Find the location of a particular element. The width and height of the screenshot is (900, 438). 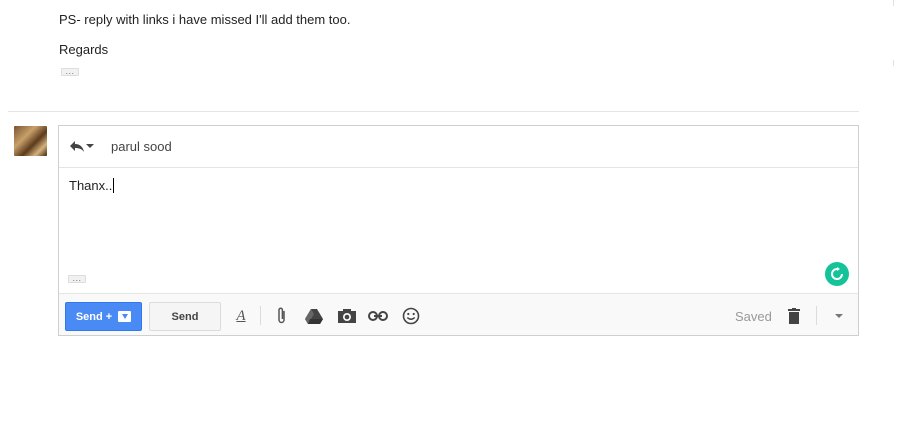

avatar is located at coordinates (30, 141).